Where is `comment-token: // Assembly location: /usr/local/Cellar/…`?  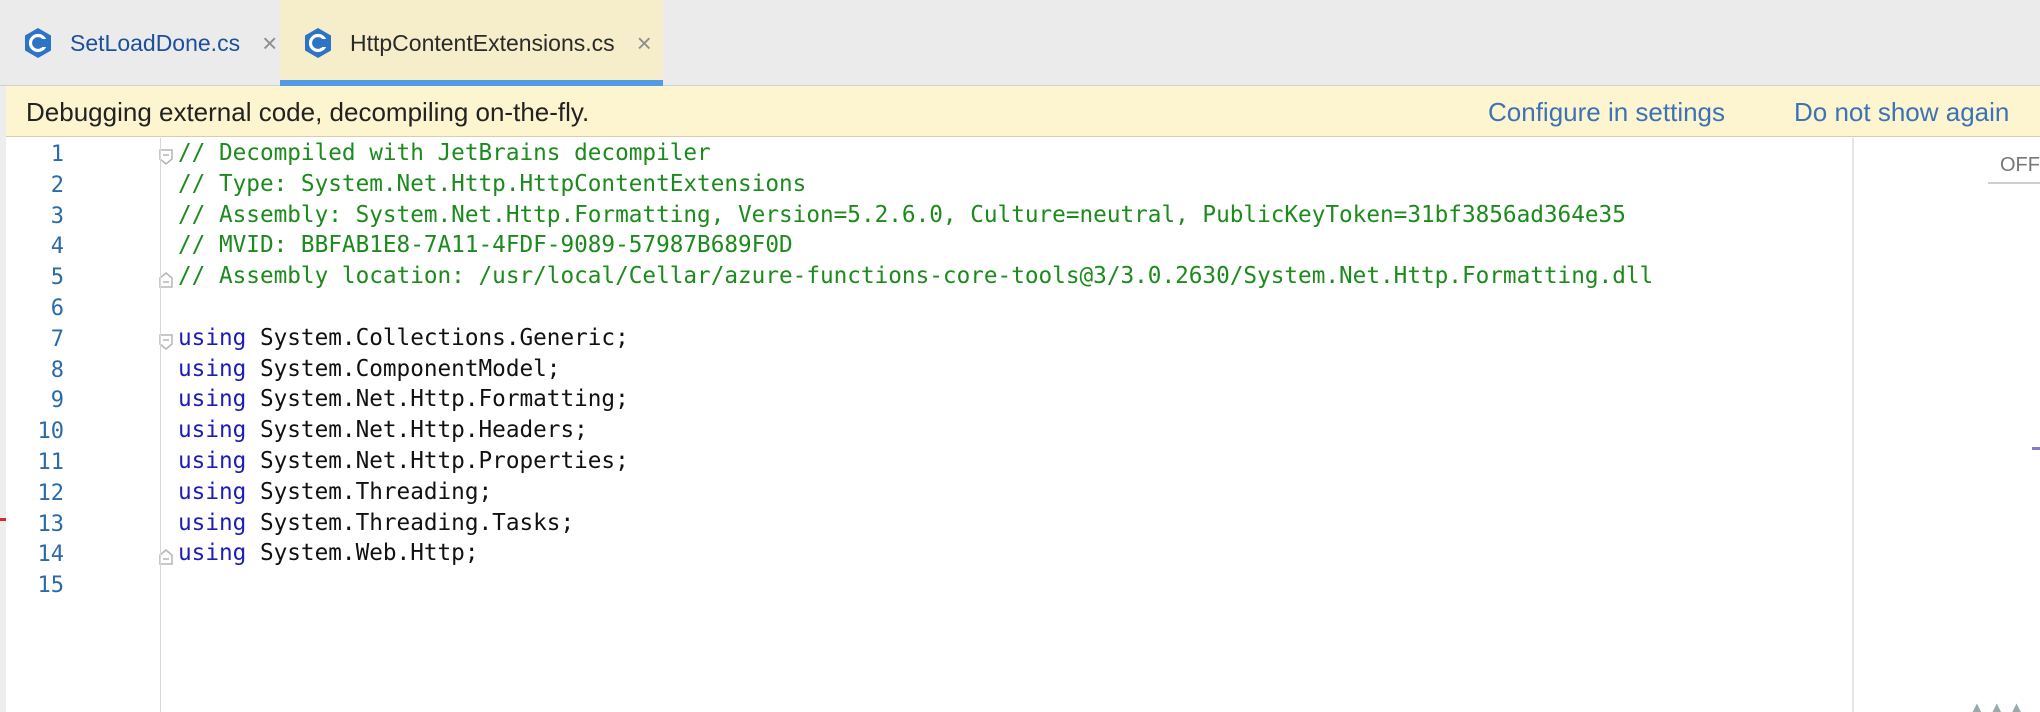 comment-token: // Assembly location: /usr/local/Cellar/… is located at coordinates (916, 276).